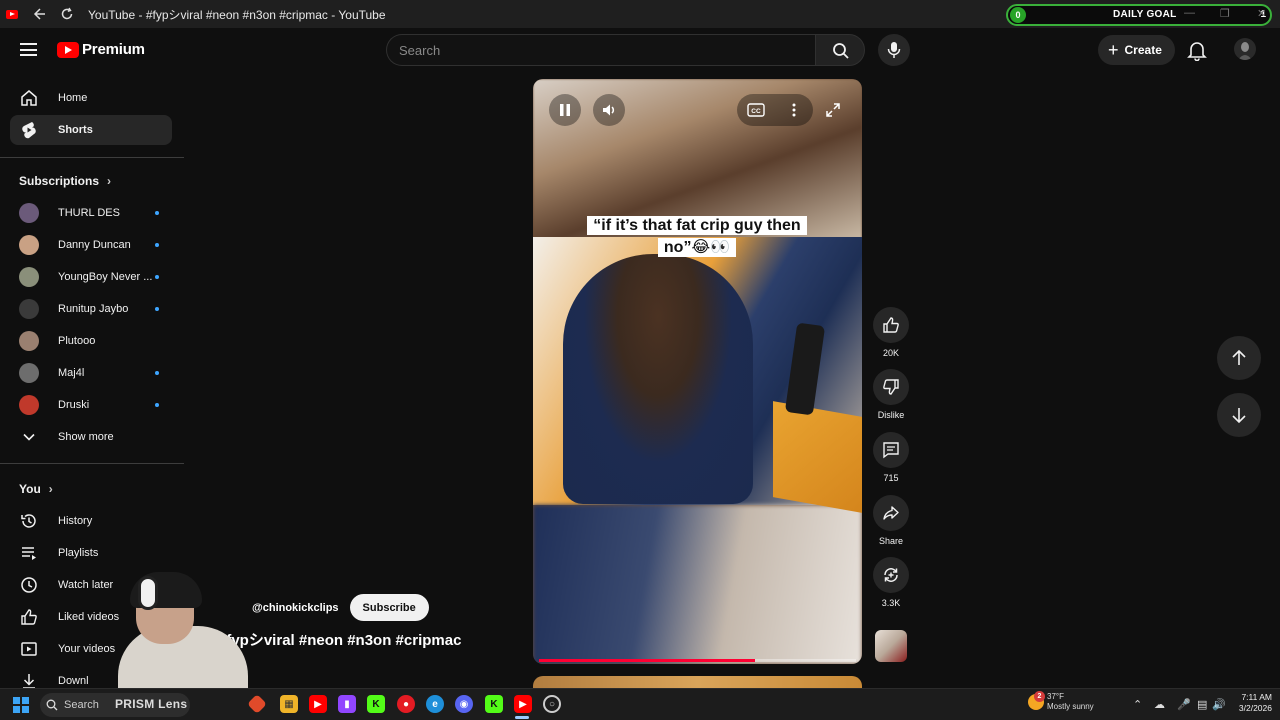 This screenshot has height=720, width=1280. Describe the element at coordinates (289, 704) in the screenshot. I see `file-explorer-icon: ▦` at that location.